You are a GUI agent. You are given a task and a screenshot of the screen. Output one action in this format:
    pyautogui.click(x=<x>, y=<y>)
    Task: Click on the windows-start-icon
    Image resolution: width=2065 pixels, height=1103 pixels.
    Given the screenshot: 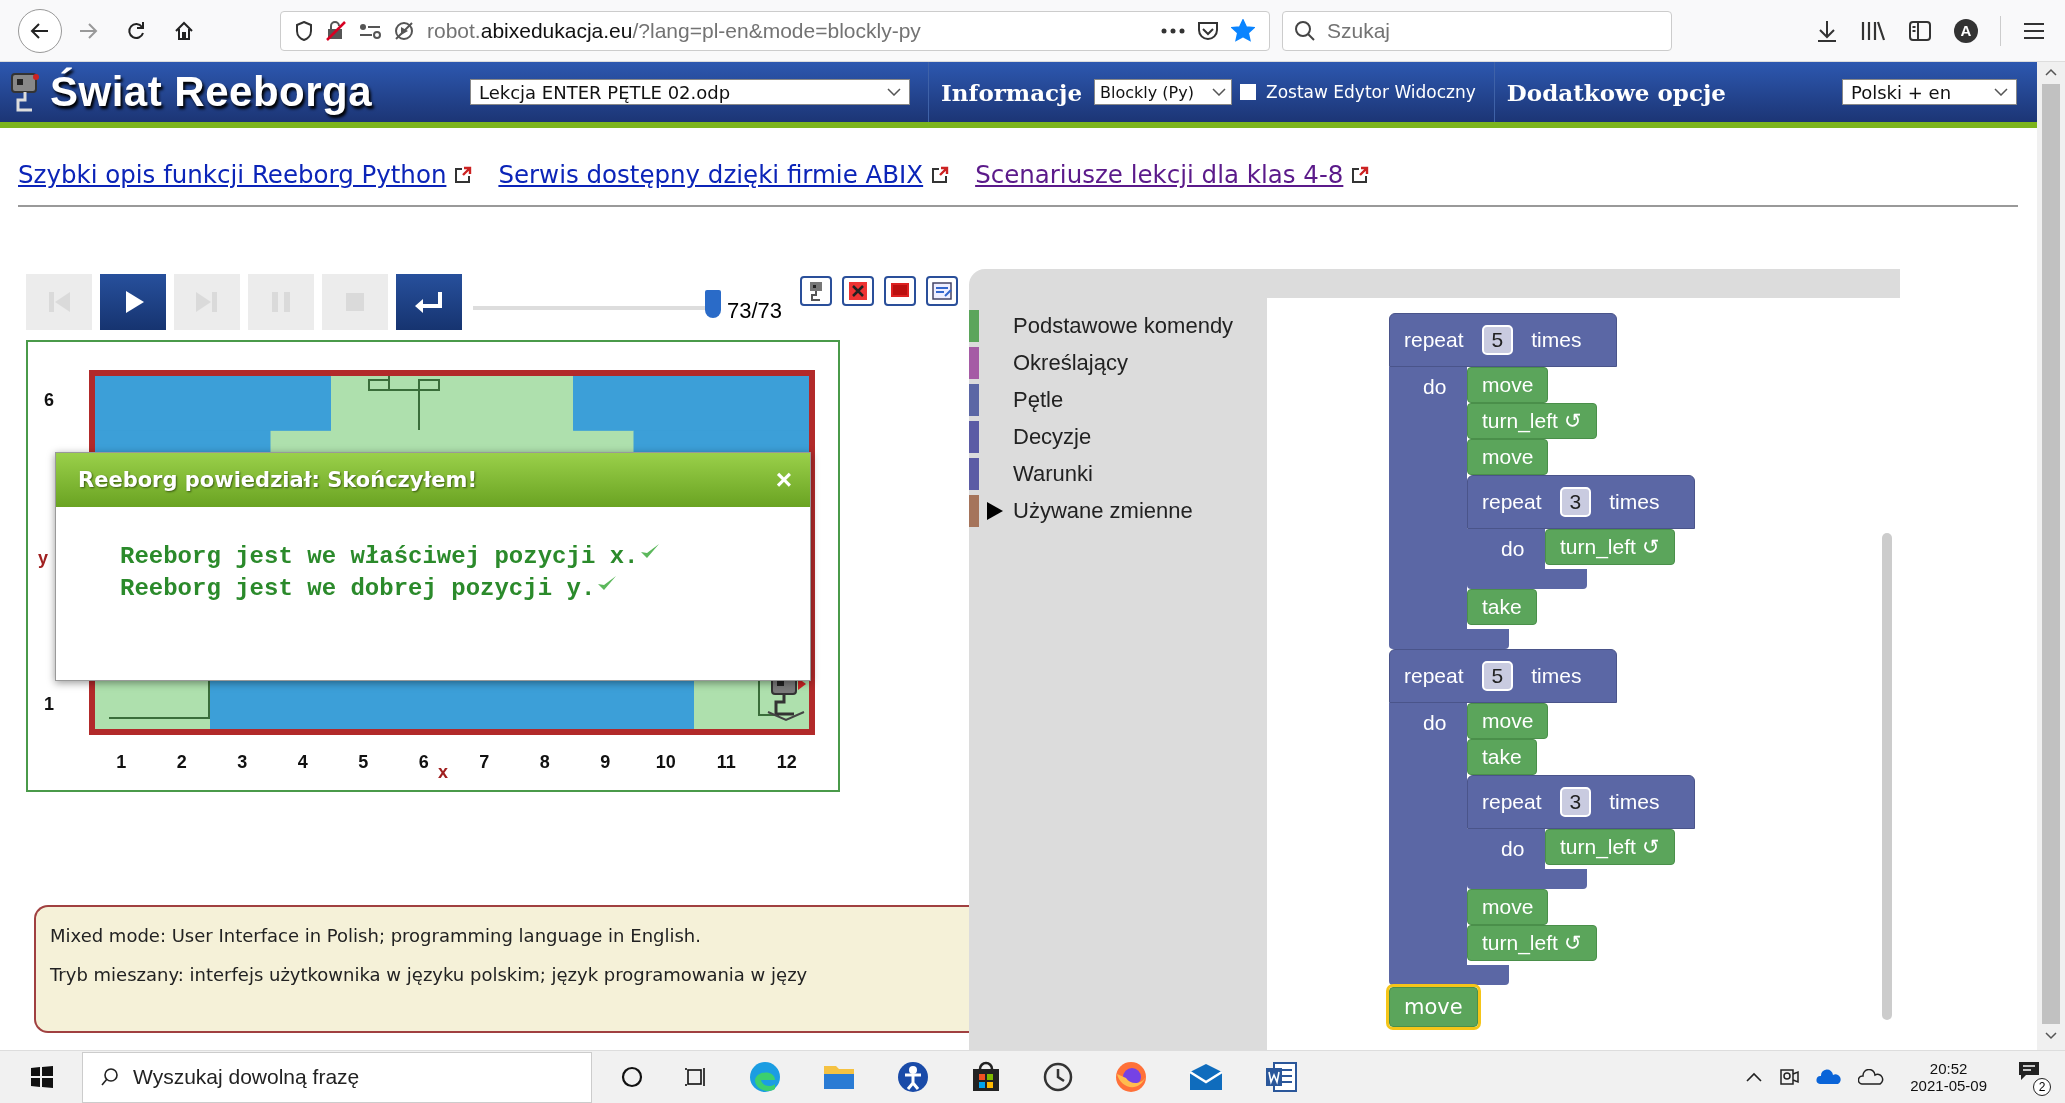 What is the action you would take?
    pyautogui.click(x=42, y=1077)
    